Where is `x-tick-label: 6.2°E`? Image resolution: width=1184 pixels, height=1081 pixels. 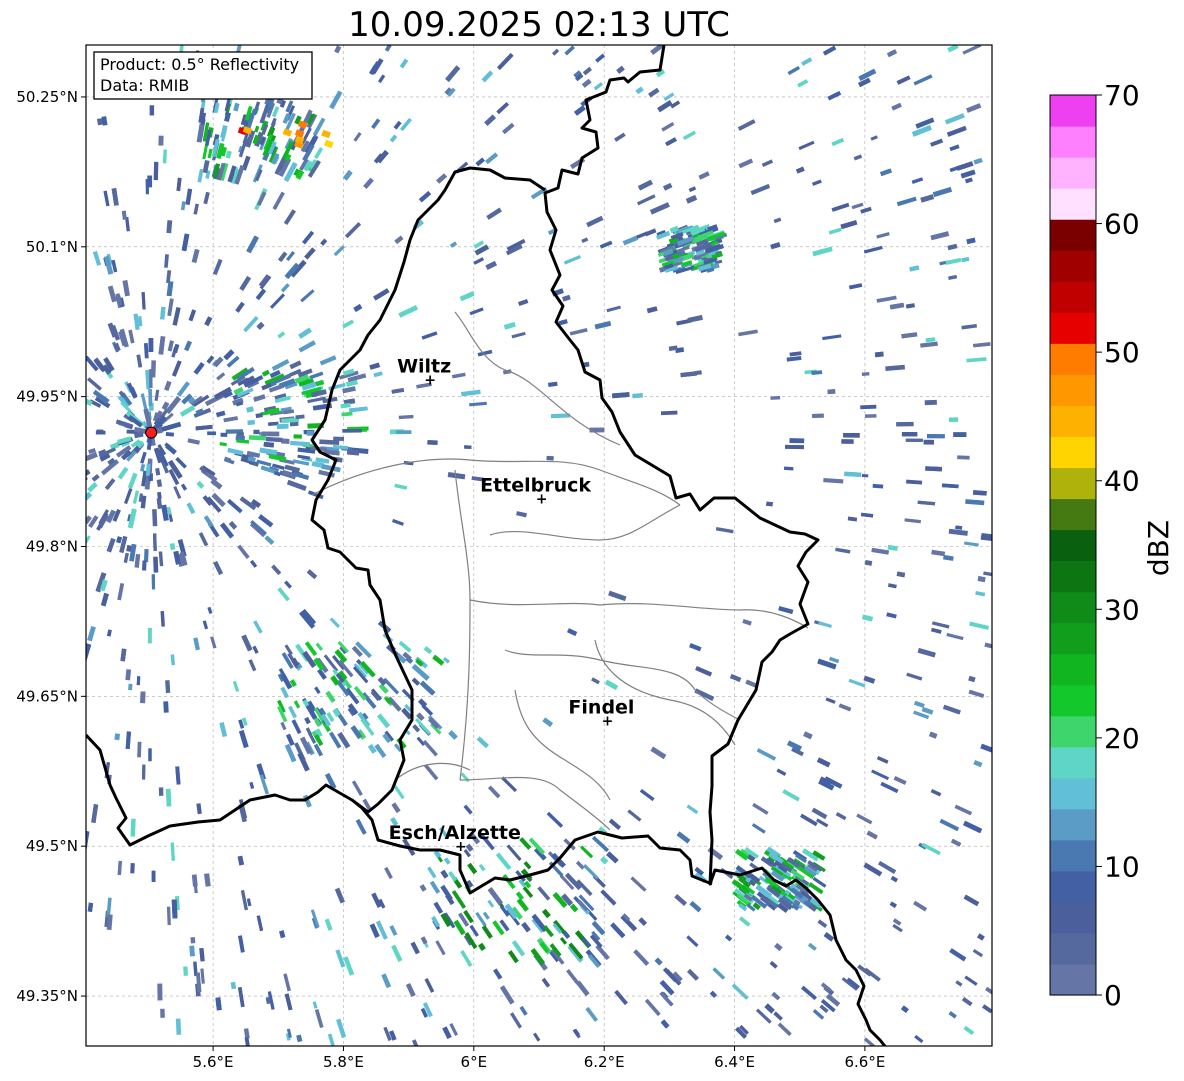 x-tick-label: 6.2°E is located at coordinates (604, 1062).